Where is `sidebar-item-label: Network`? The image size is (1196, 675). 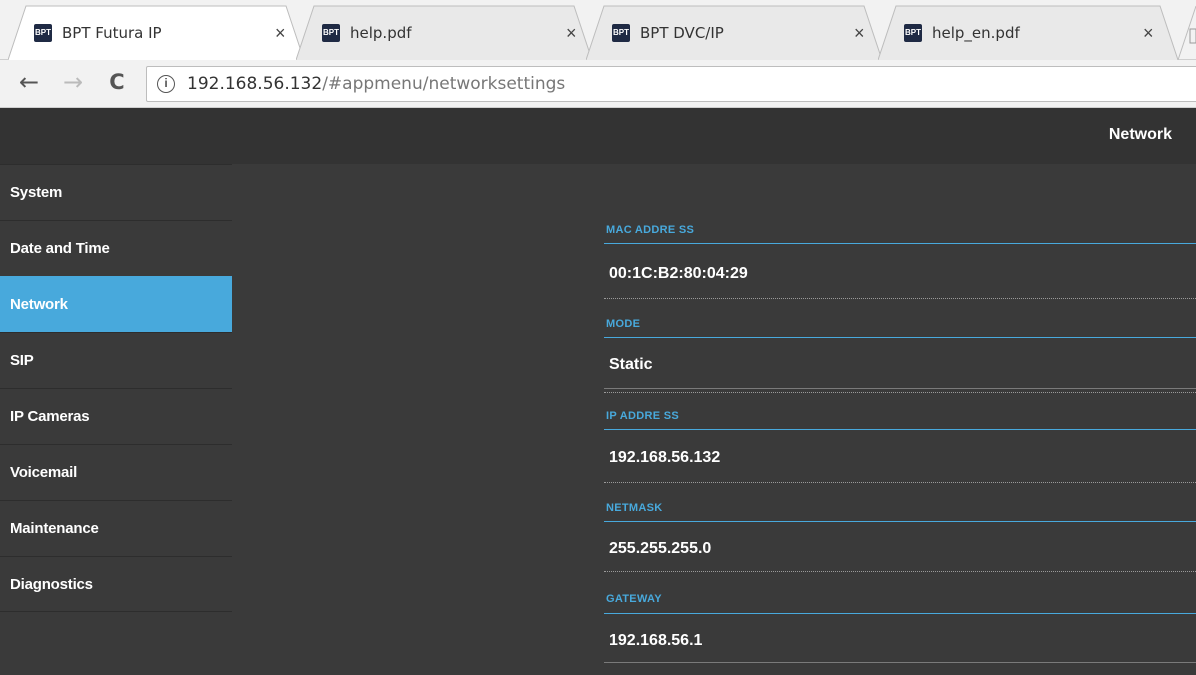
sidebar-item-label: Network is located at coordinates (39, 304).